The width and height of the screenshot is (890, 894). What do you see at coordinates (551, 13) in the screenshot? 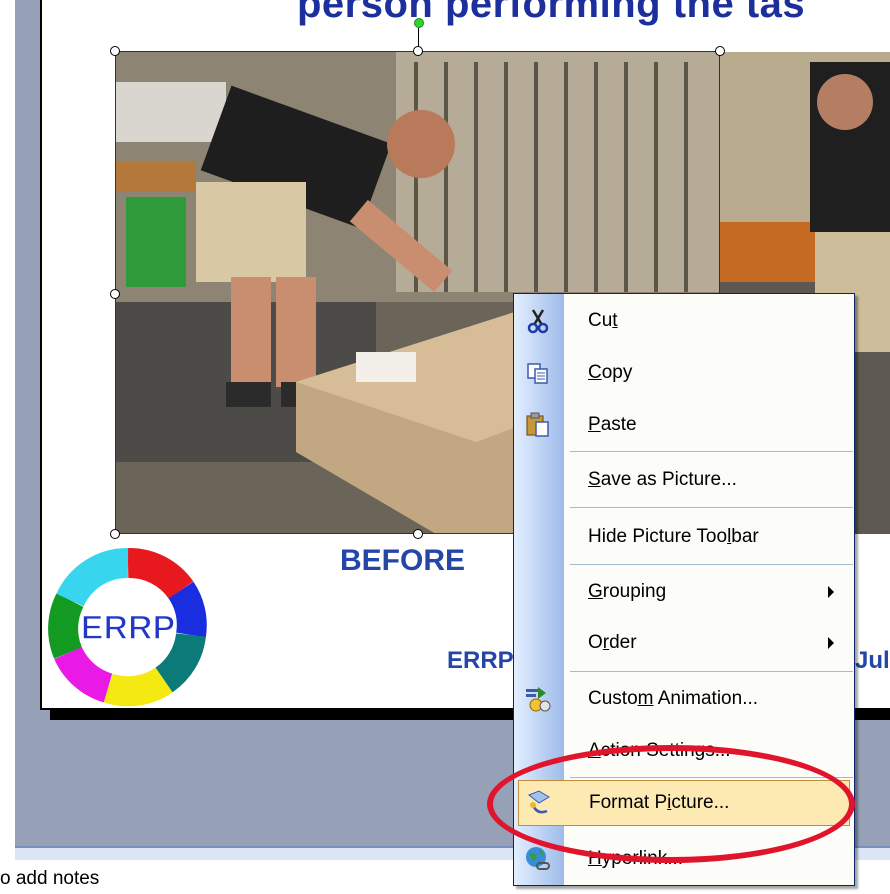
I see `slide-title: person performing the tas` at bounding box center [551, 13].